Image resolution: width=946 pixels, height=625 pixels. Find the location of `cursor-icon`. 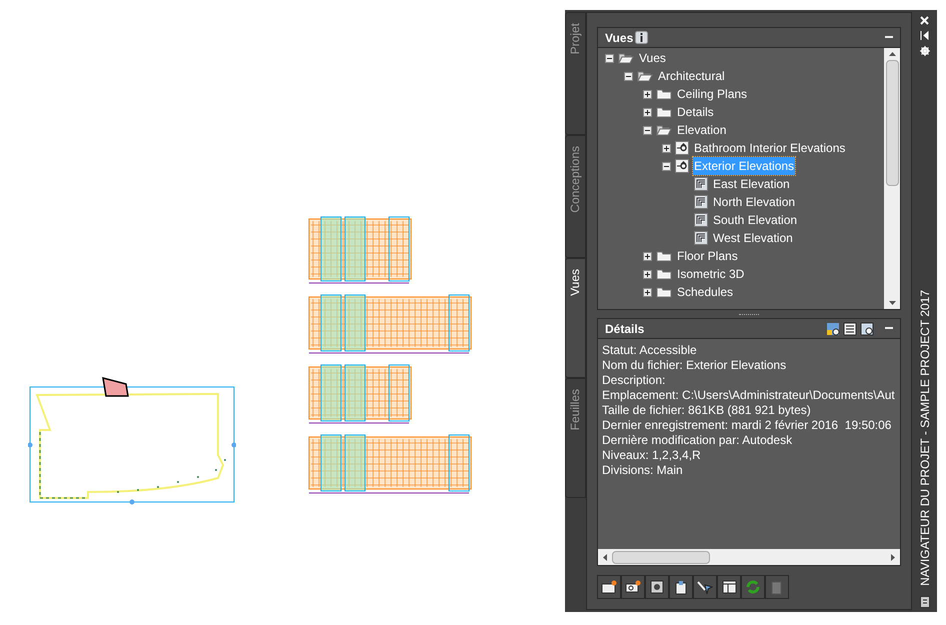

cursor-icon is located at coordinates (705, 587).